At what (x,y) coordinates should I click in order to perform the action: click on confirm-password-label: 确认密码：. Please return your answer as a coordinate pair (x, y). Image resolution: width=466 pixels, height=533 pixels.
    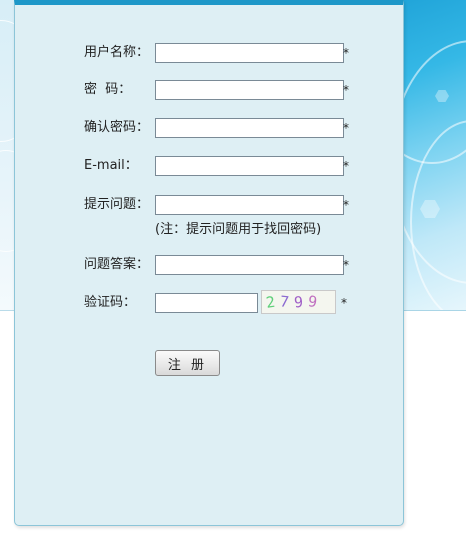
    Looking at the image, I should click on (117, 127).